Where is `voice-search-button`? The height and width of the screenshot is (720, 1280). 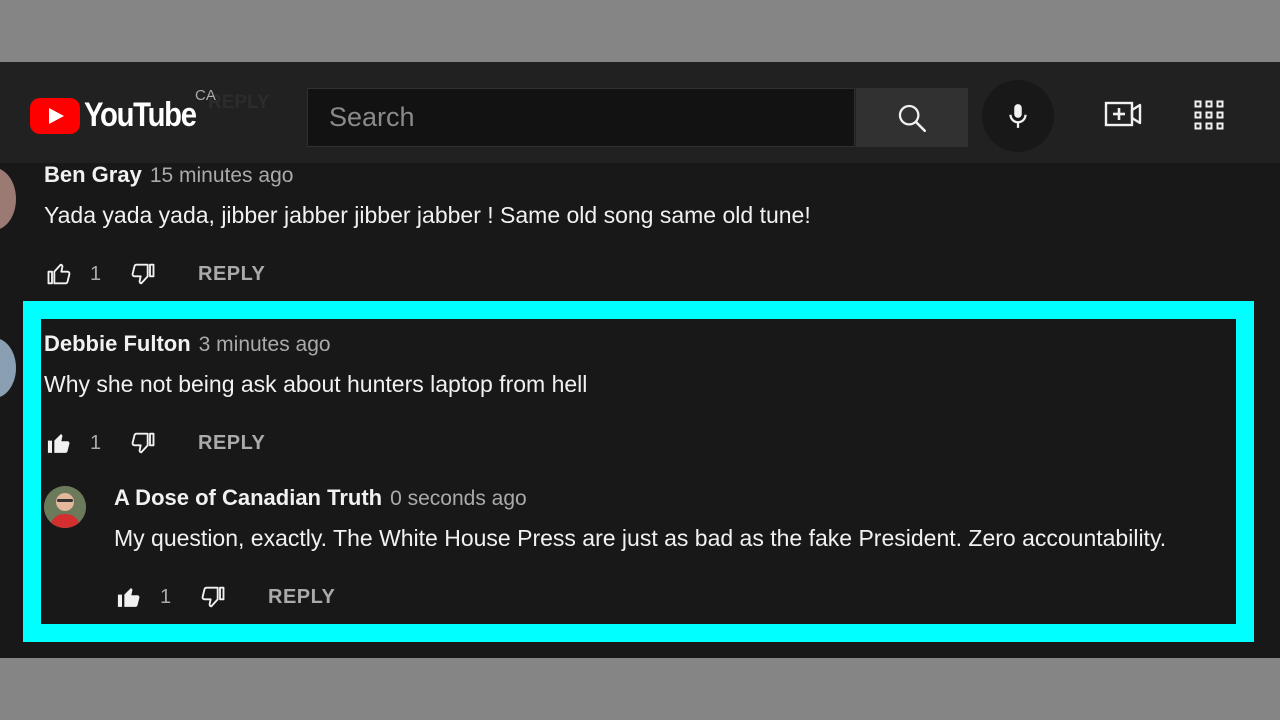
voice-search-button is located at coordinates (1018, 116).